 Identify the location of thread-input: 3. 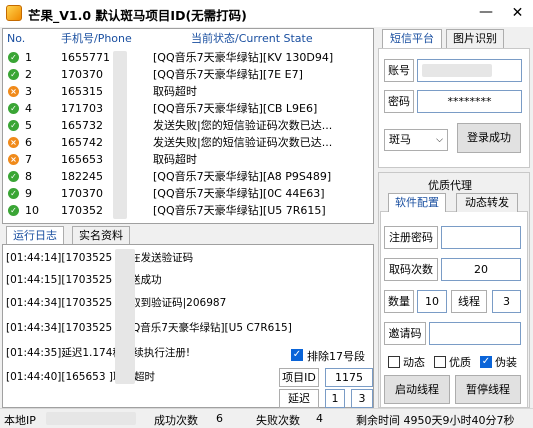
(506, 301).